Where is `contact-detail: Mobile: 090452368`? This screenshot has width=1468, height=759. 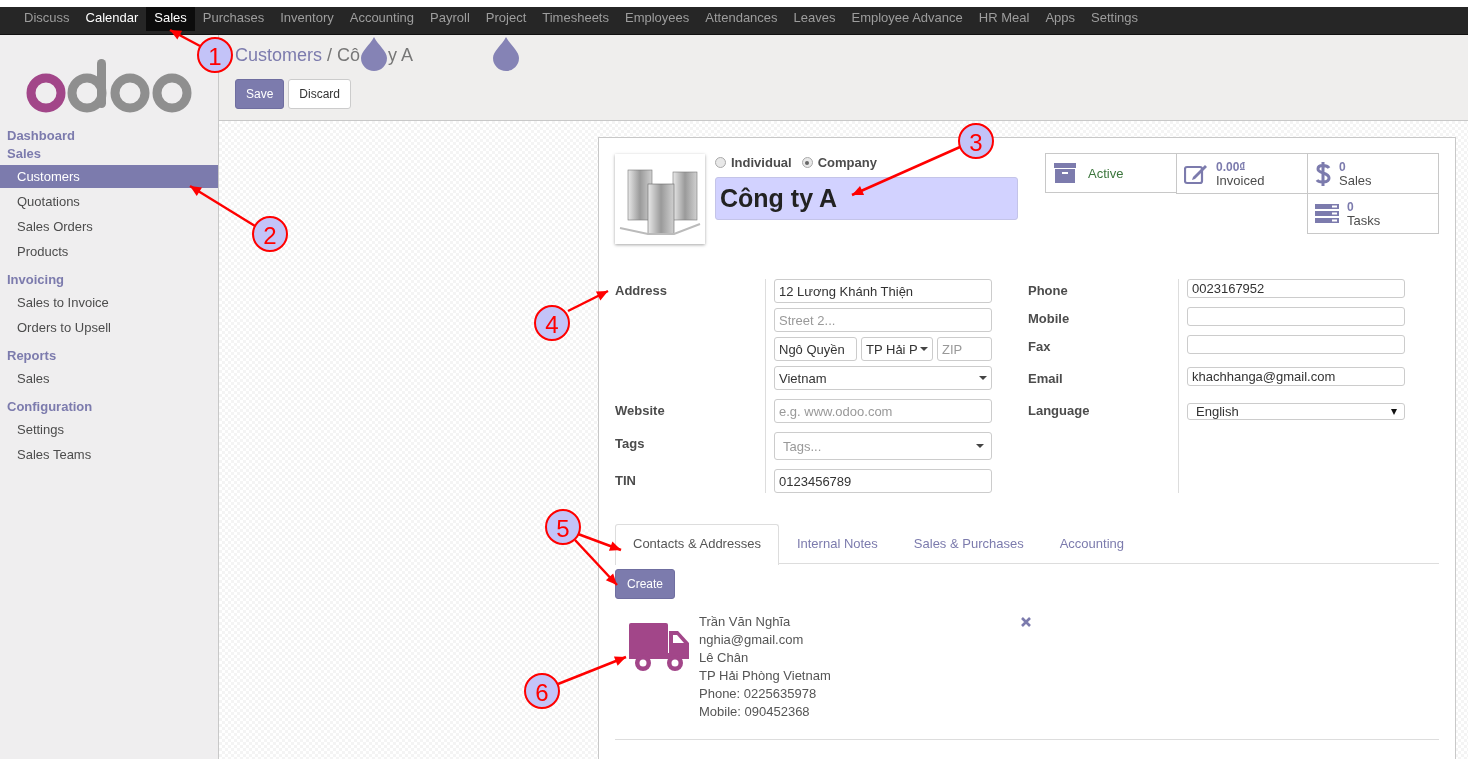
contact-detail: Mobile: 090452368 is located at coordinates (755, 712).